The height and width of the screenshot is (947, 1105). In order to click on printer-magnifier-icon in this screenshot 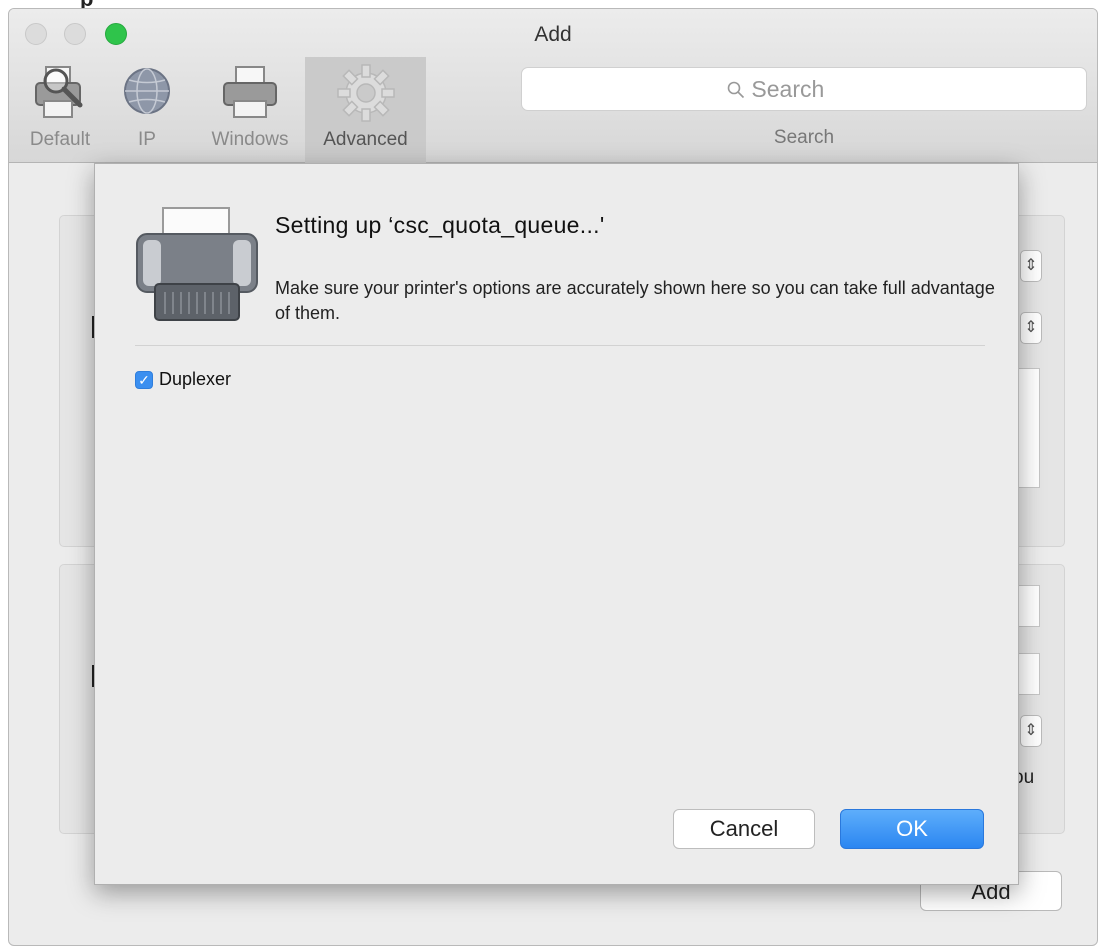, I will do `click(60, 95)`.